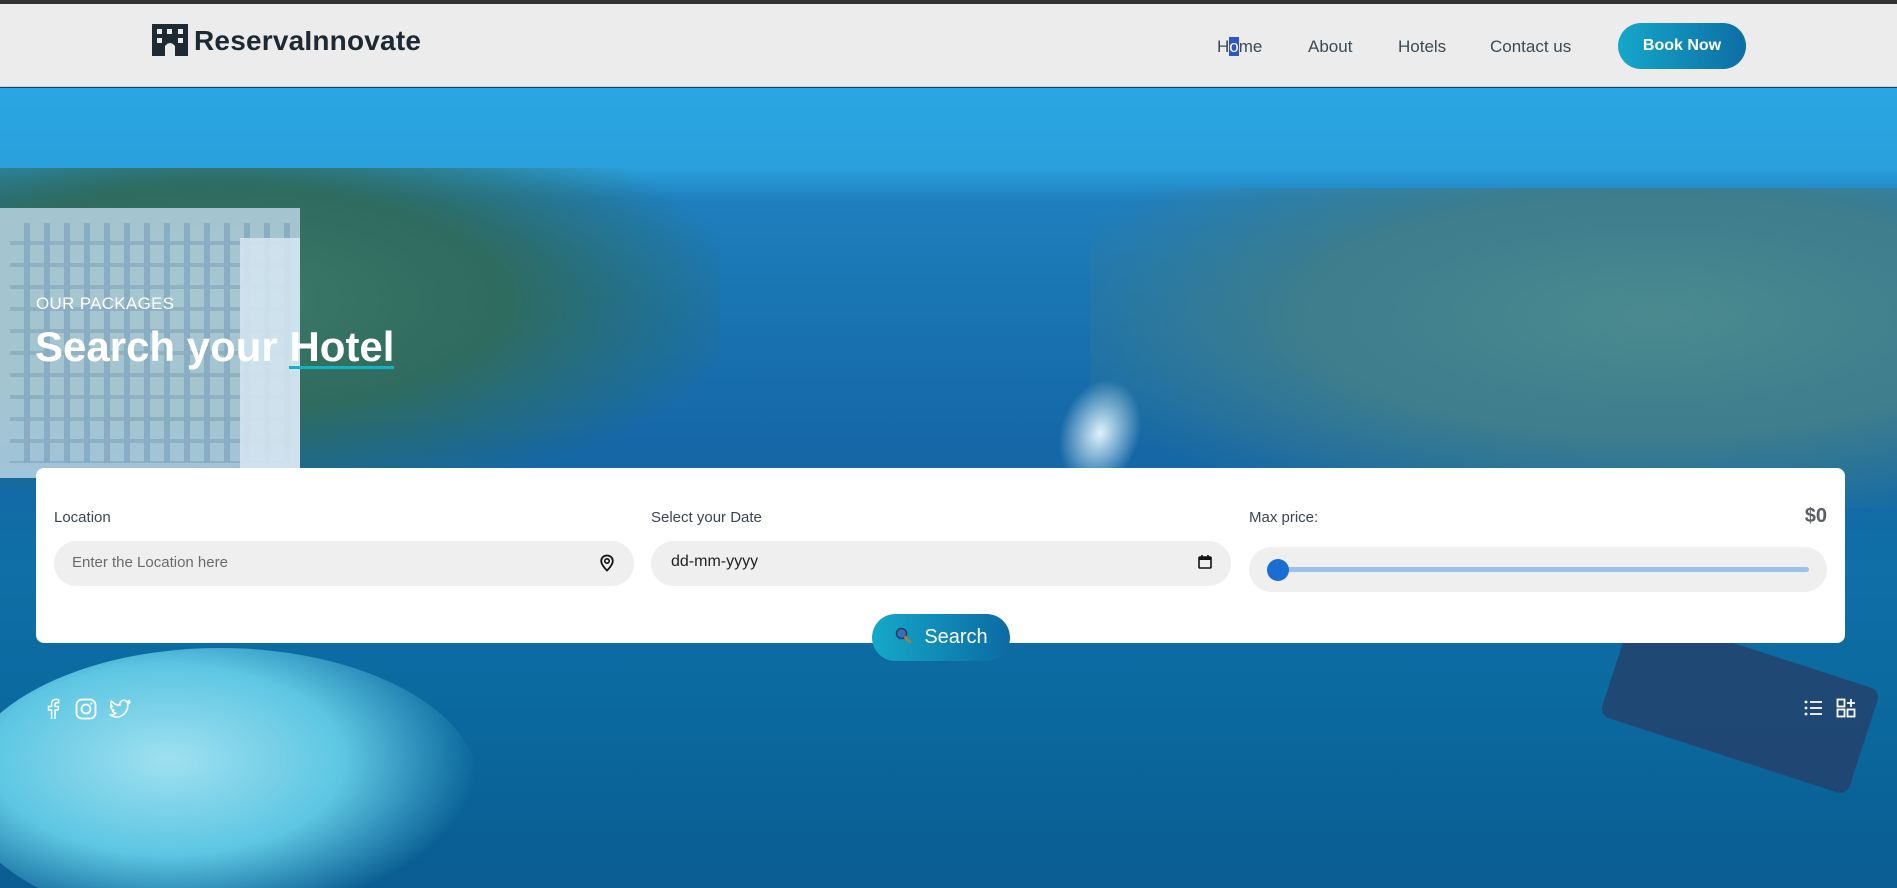 This screenshot has height=888, width=1897. I want to click on list-view-icon, so click(1813, 710).